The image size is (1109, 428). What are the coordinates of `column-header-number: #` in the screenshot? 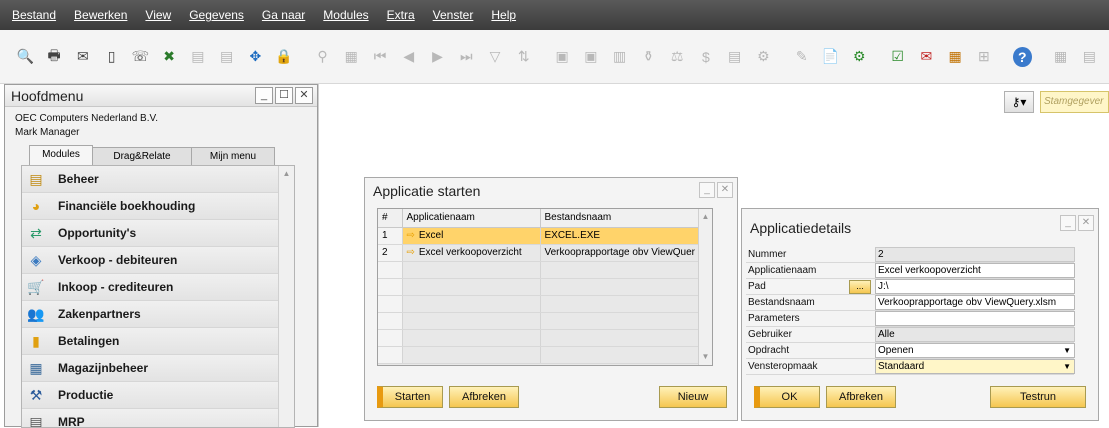 It's located at (390, 218).